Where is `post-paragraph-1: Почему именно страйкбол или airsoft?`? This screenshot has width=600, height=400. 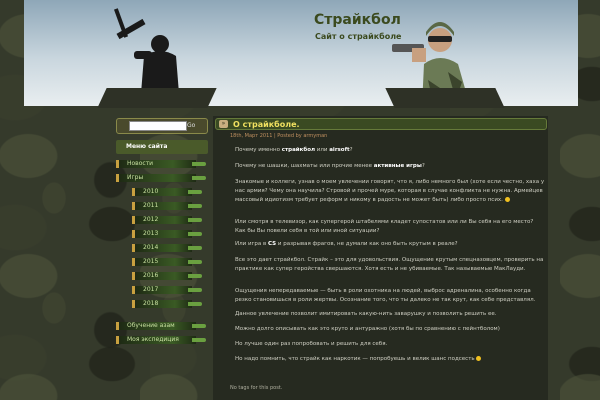
post-paragraph-1: Почему именно страйкбол или airsoft? is located at coordinates (294, 150).